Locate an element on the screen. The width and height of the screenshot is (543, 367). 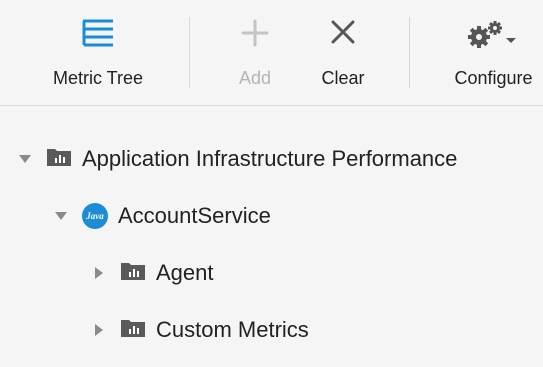
add-button: Add is located at coordinates (255, 53).